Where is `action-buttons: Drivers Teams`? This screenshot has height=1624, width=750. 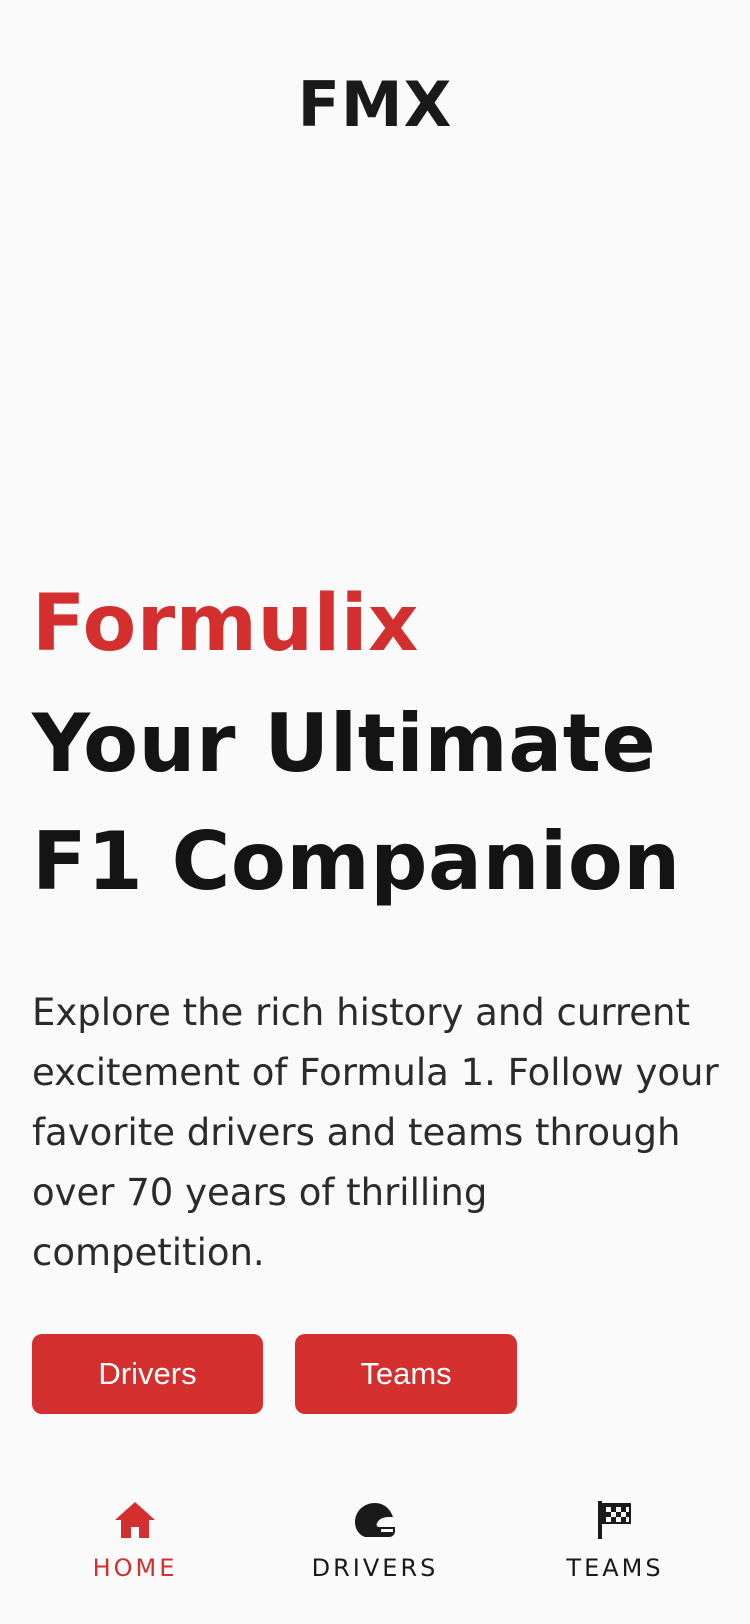
action-buttons: Drivers Teams is located at coordinates (382, 1374).